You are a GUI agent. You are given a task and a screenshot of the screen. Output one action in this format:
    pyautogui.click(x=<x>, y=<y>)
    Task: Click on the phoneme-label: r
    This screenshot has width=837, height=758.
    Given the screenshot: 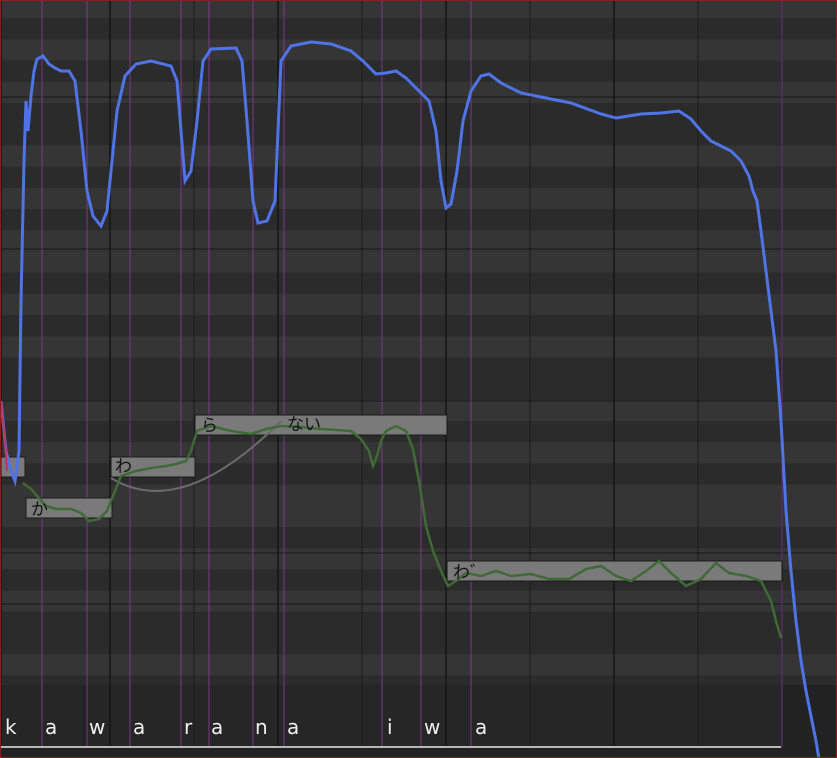 What is the action you would take?
    pyautogui.click(x=188, y=727)
    